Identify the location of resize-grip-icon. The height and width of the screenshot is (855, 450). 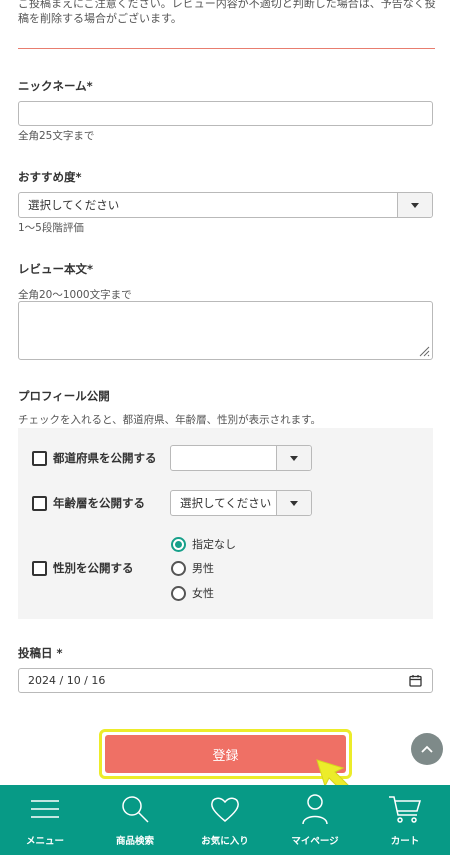
(424, 351).